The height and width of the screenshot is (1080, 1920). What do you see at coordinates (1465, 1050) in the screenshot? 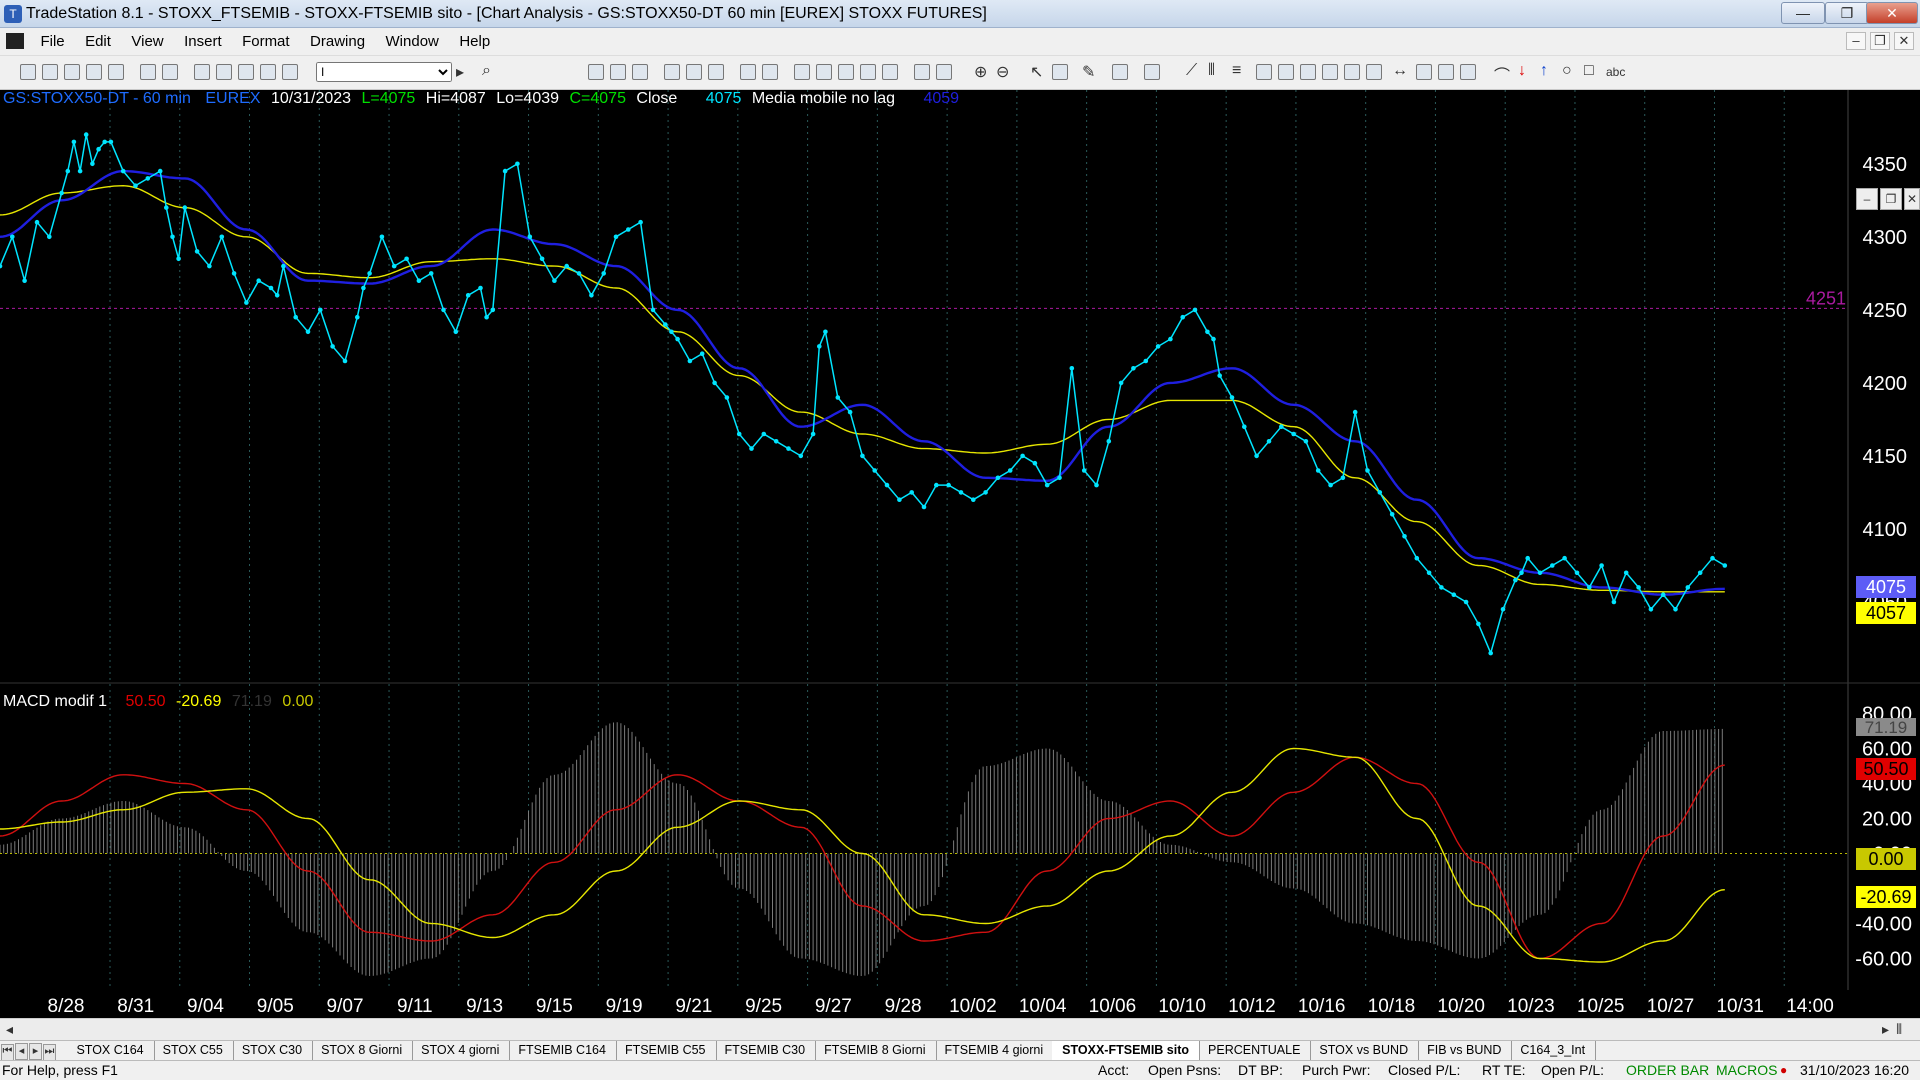
I see `workspace-tab: FIB vs BUND` at bounding box center [1465, 1050].